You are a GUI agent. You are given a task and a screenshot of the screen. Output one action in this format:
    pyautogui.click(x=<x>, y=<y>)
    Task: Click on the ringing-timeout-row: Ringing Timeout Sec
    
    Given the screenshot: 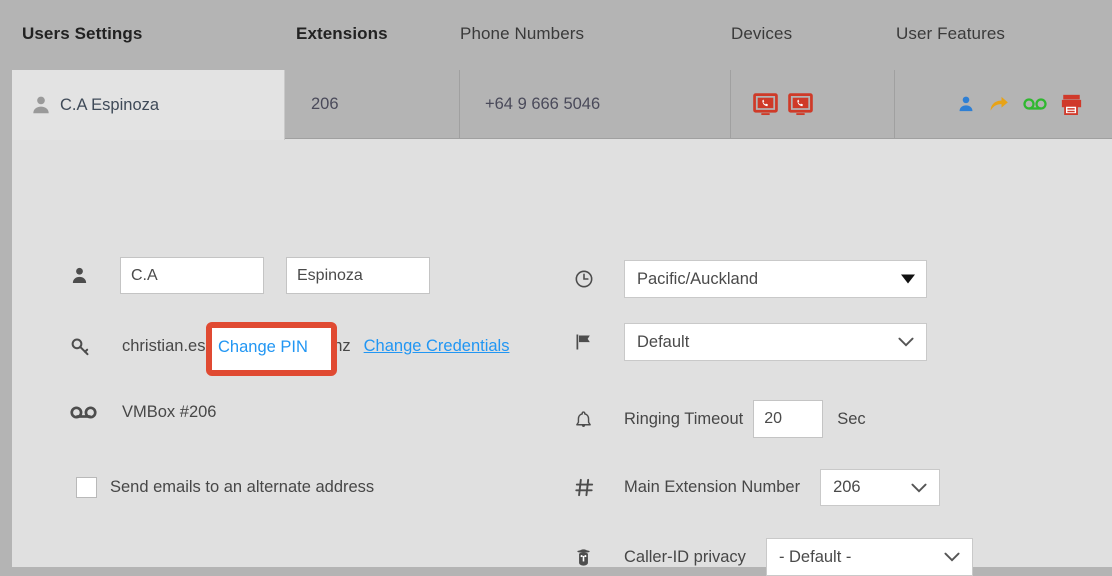 What is the action you would take?
    pyautogui.click(x=720, y=419)
    